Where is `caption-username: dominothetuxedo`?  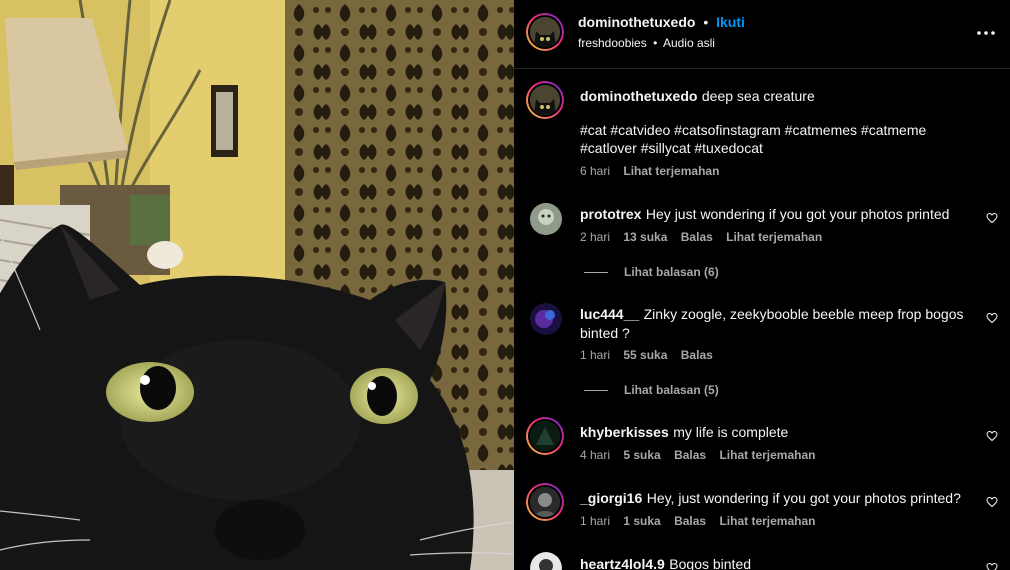 caption-username: dominothetuxedo is located at coordinates (638, 96).